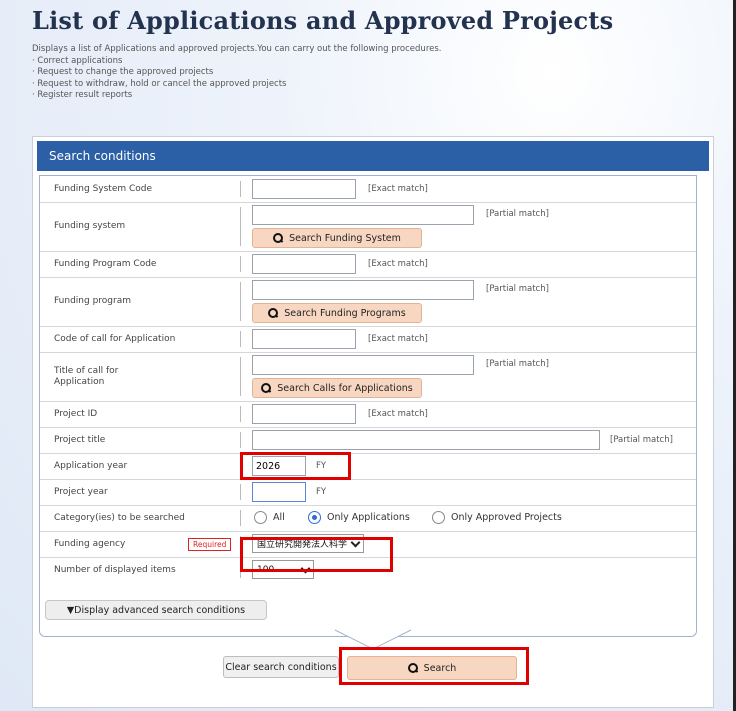  Describe the element at coordinates (302, 545) in the screenshot. I see `funding-agency-value: 国立研究開発法人科学` at that location.